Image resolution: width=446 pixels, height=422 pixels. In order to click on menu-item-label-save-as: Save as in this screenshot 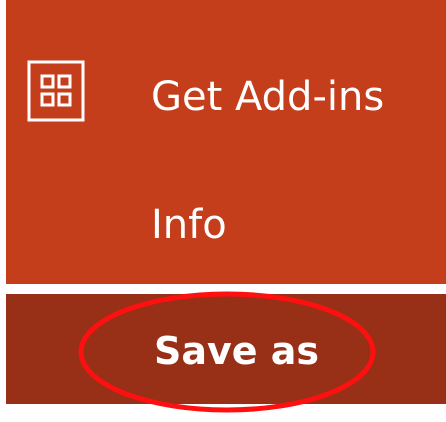, I will do `click(237, 351)`.